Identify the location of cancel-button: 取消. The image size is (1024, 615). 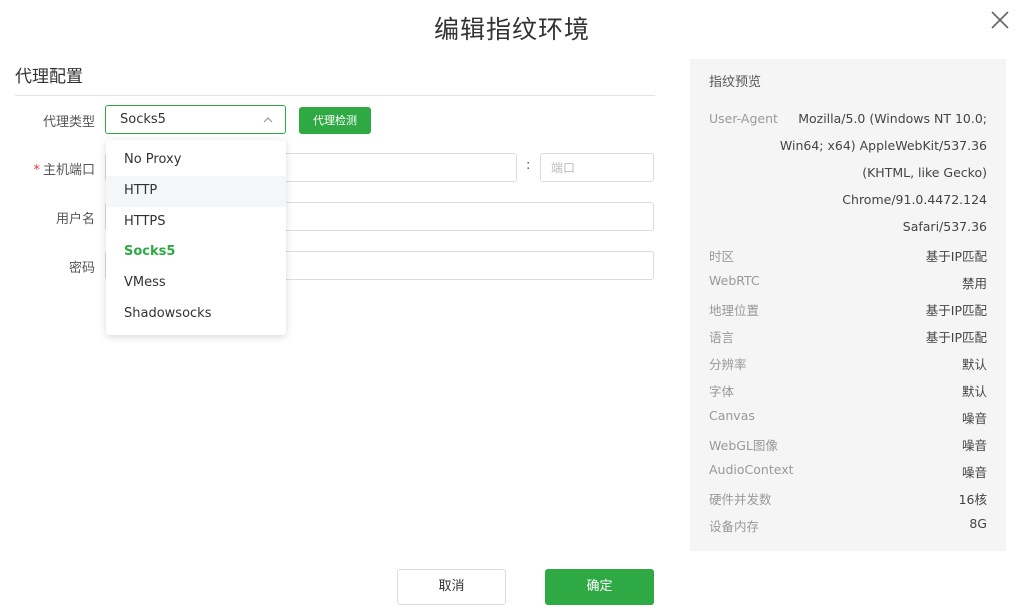
(451, 587).